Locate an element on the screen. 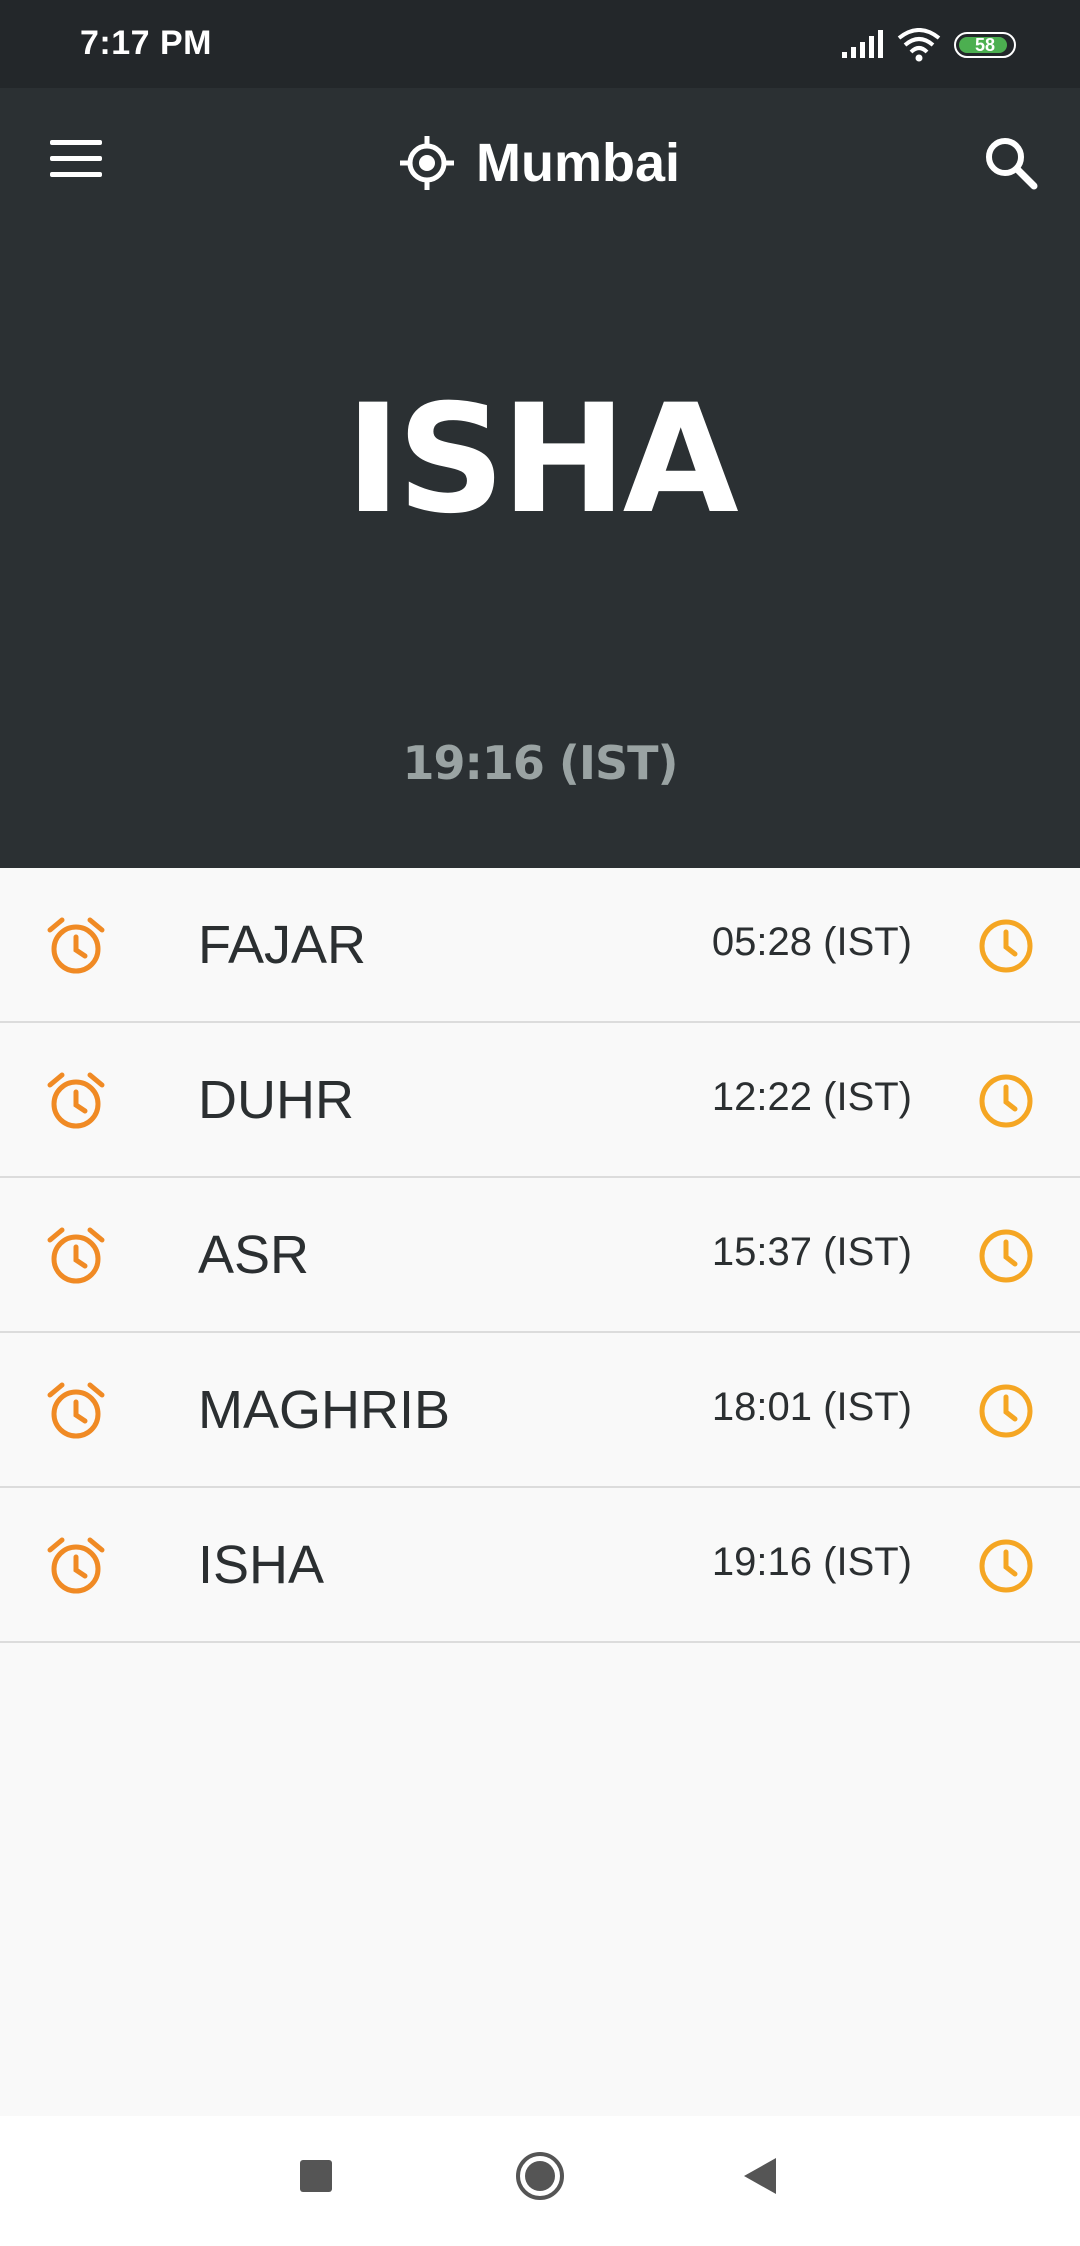 The height and width of the screenshot is (2246, 1080). signal-icon is located at coordinates (862, 44).